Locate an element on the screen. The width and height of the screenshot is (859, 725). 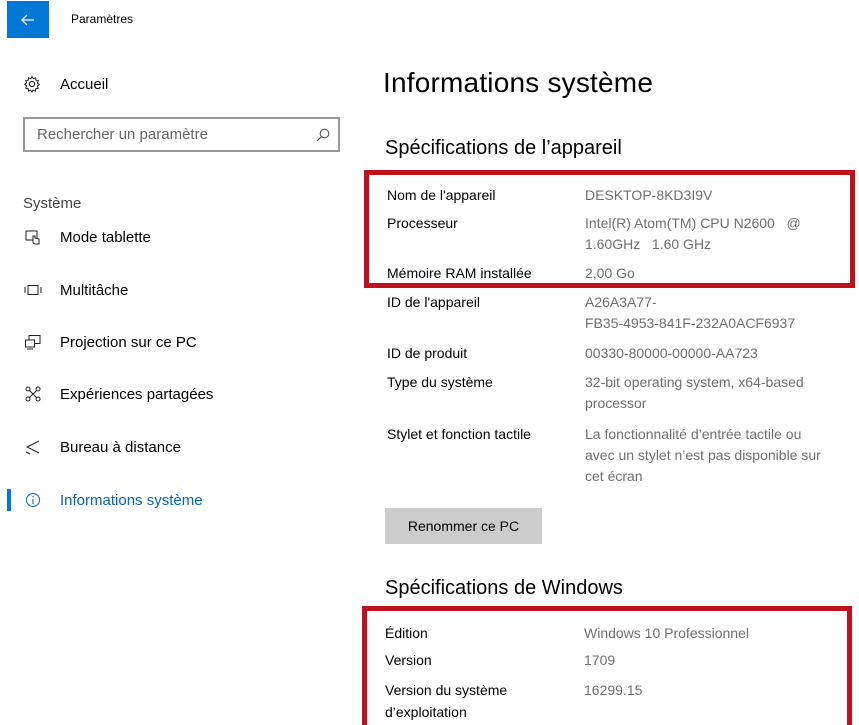
search-icon is located at coordinates (323, 135).